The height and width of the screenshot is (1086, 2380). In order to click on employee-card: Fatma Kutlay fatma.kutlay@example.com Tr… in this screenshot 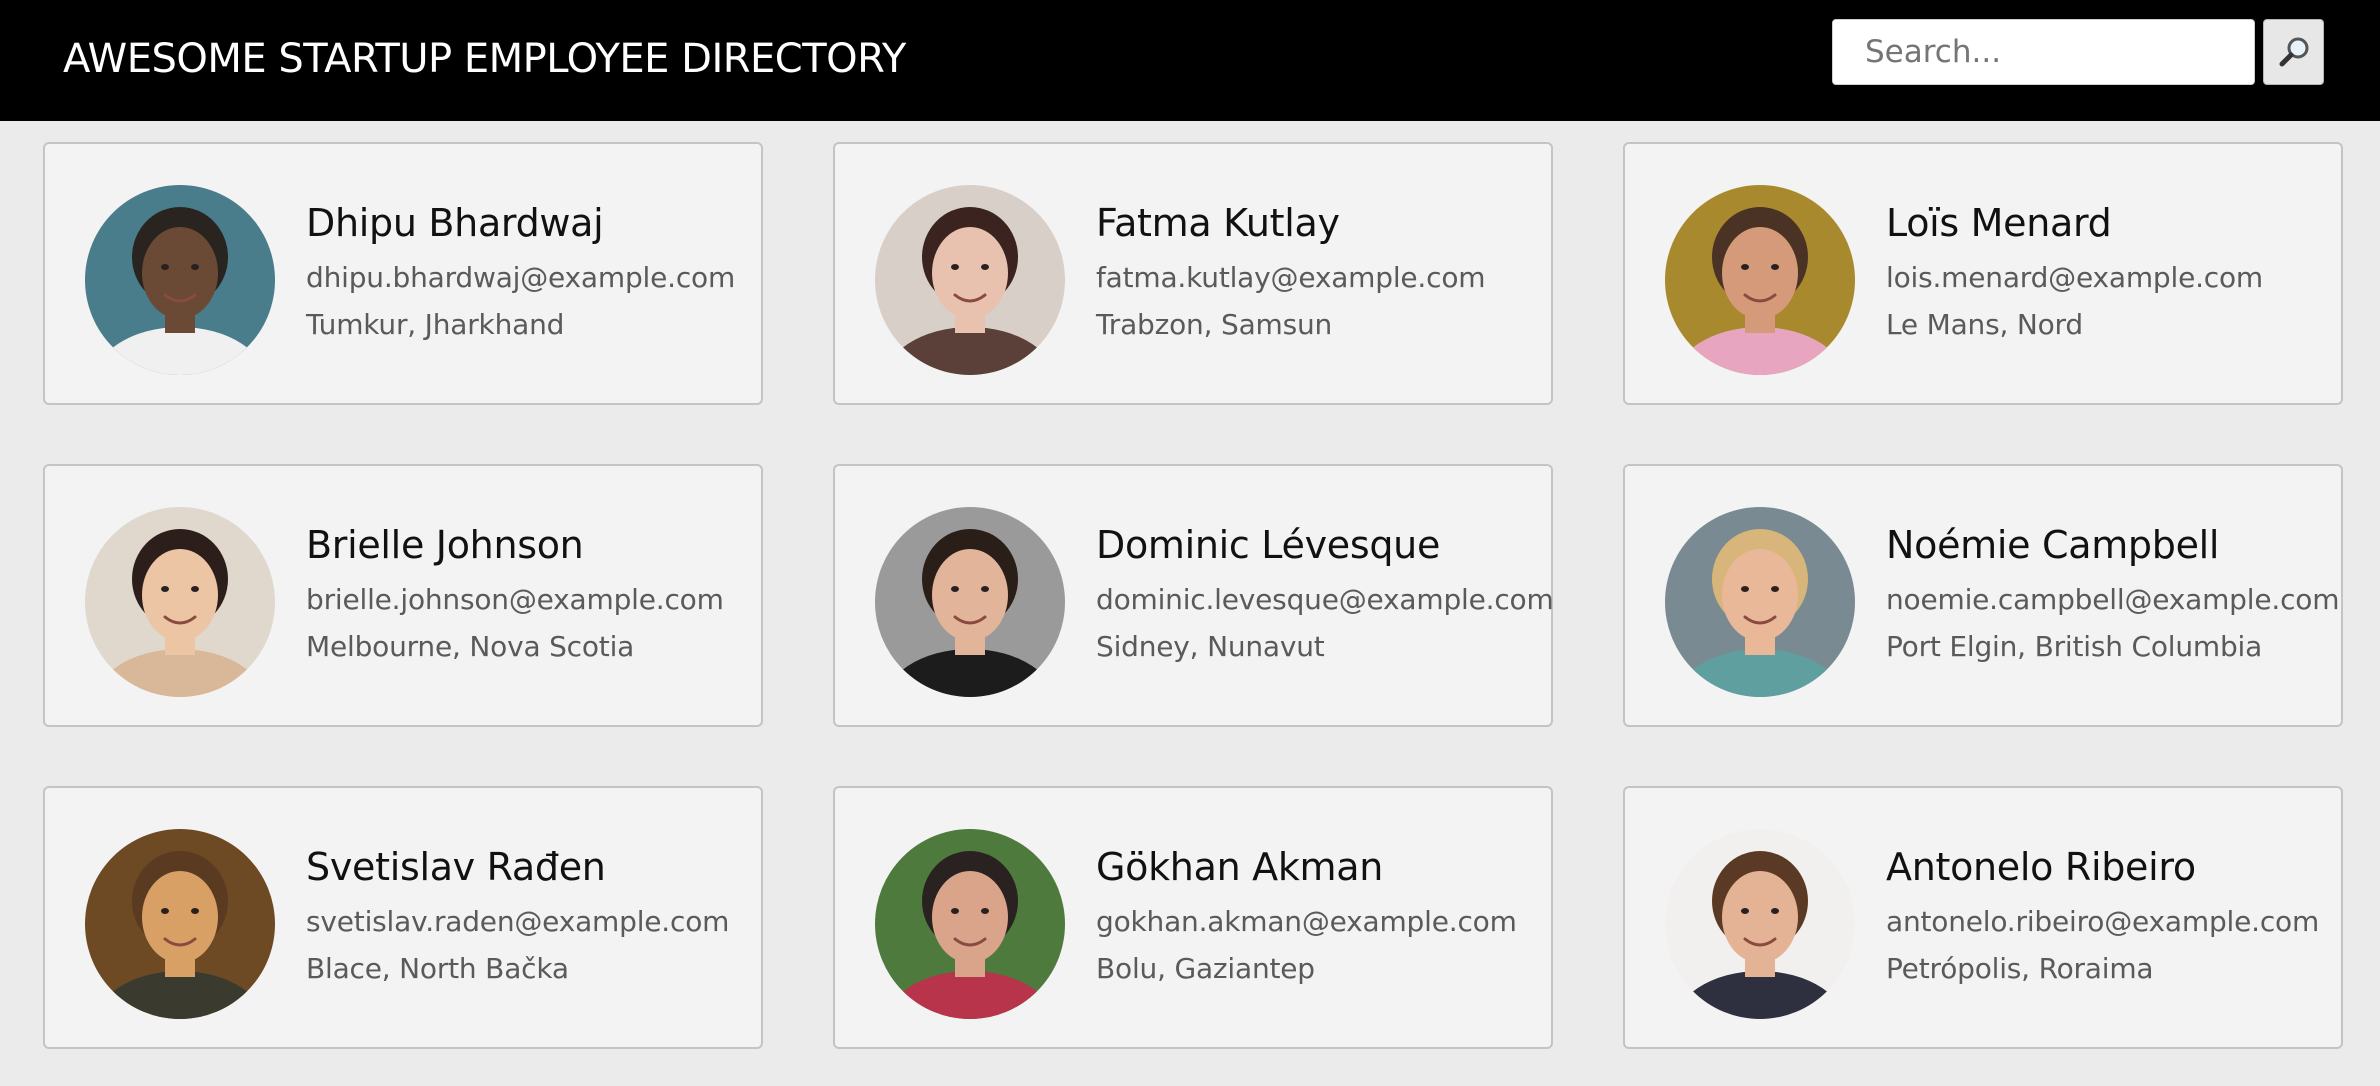, I will do `click(1193, 273)`.